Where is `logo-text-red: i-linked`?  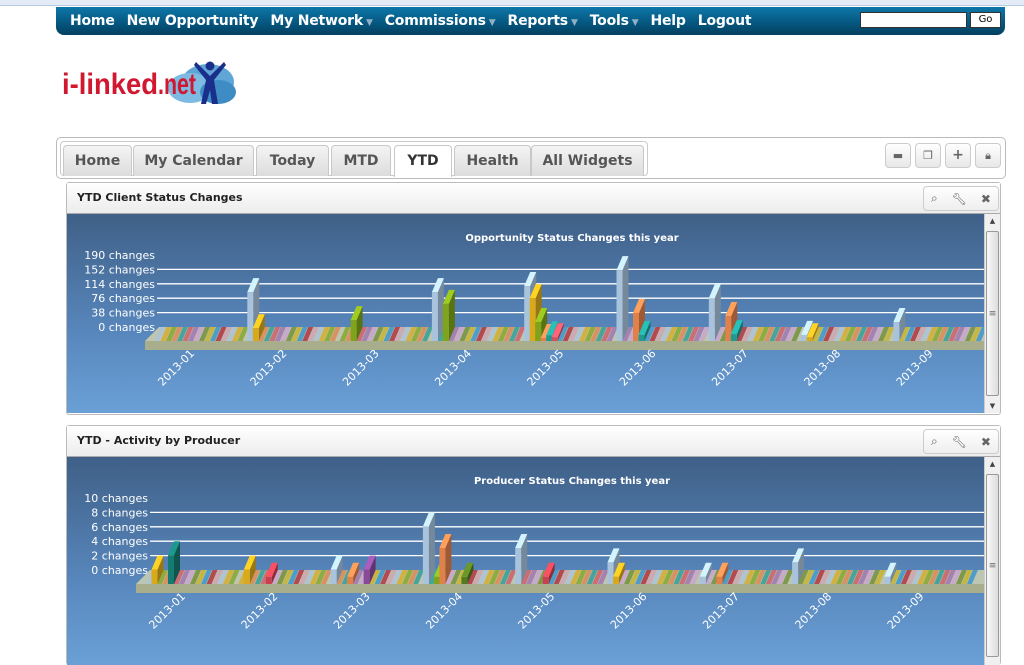 logo-text-red: i-linked is located at coordinates (110, 84).